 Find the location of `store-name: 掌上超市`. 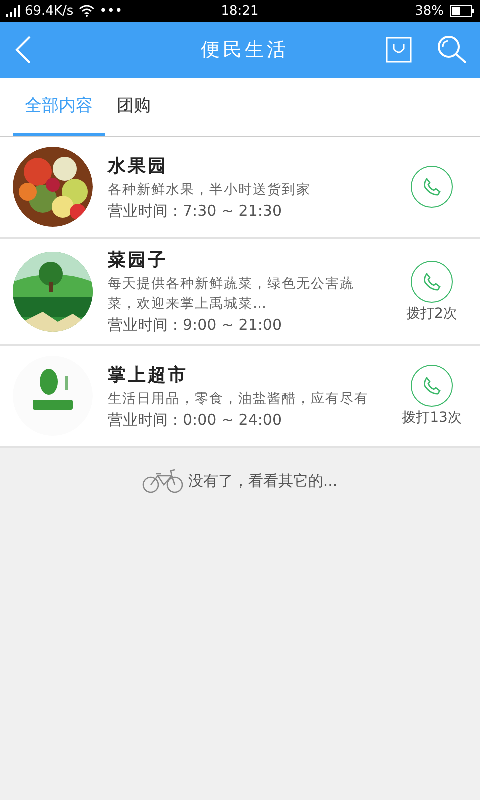

store-name: 掌上超市 is located at coordinates (148, 375).